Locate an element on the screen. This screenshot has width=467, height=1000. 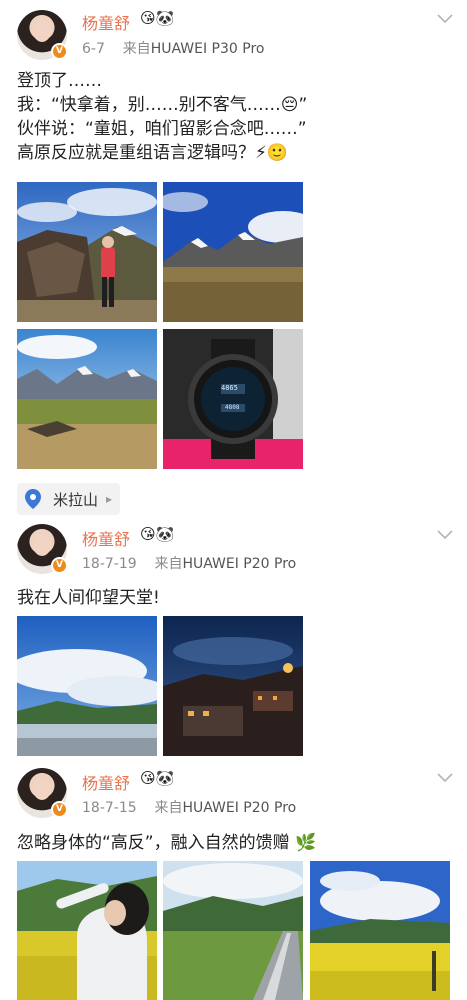
photo-blue-sky-river is located at coordinates (87, 686).